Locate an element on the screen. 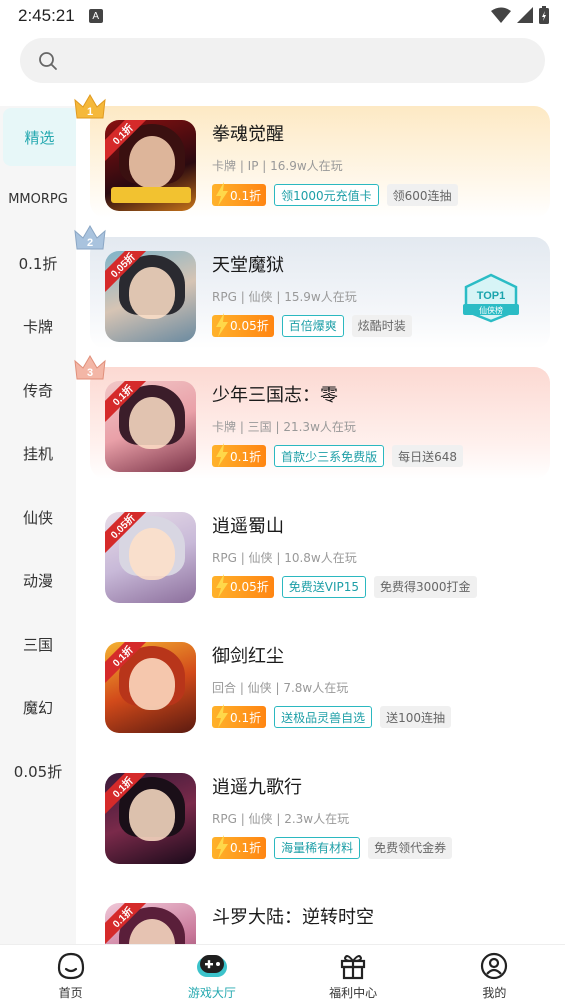 The image size is (565, 1004). bottom-navigation: 首页 游戏大厅 福利中心 我的 is located at coordinates (282, 974).